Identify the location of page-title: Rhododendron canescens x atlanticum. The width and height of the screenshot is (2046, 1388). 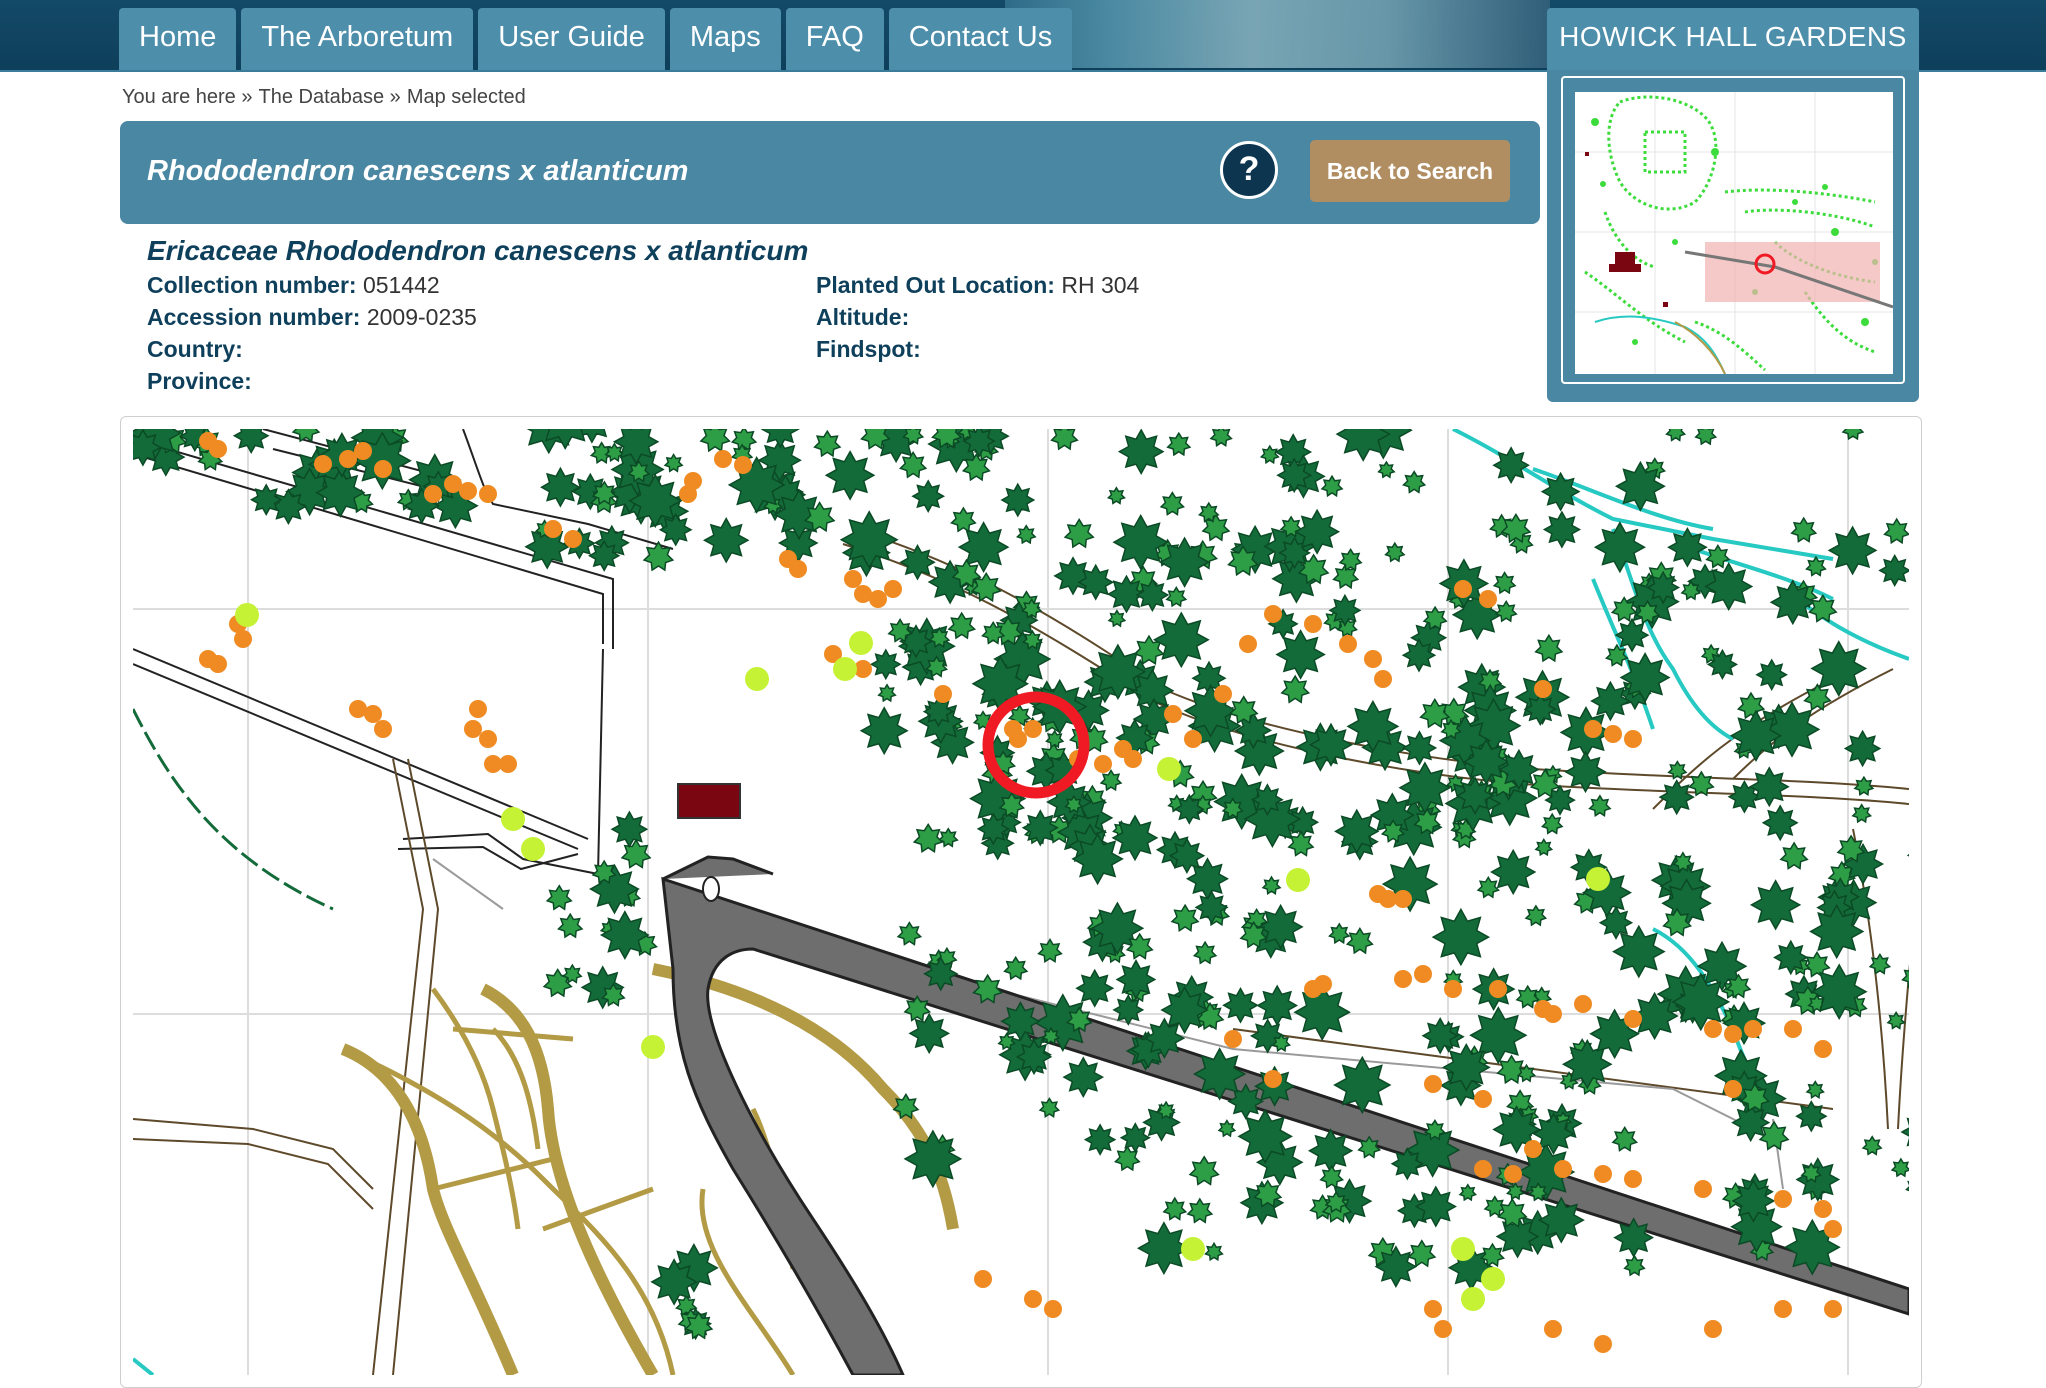
(418, 171).